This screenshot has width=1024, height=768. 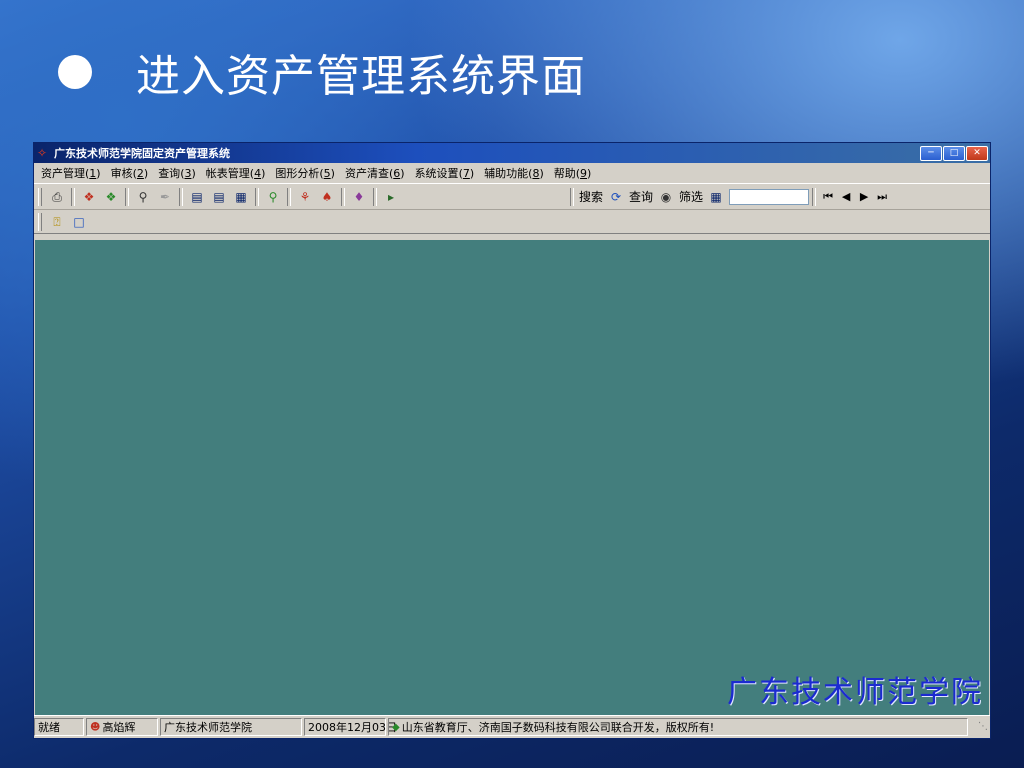 What do you see at coordinates (466, 173) in the screenshot?
I see `menu-key: 7` at bounding box center [466, 173].